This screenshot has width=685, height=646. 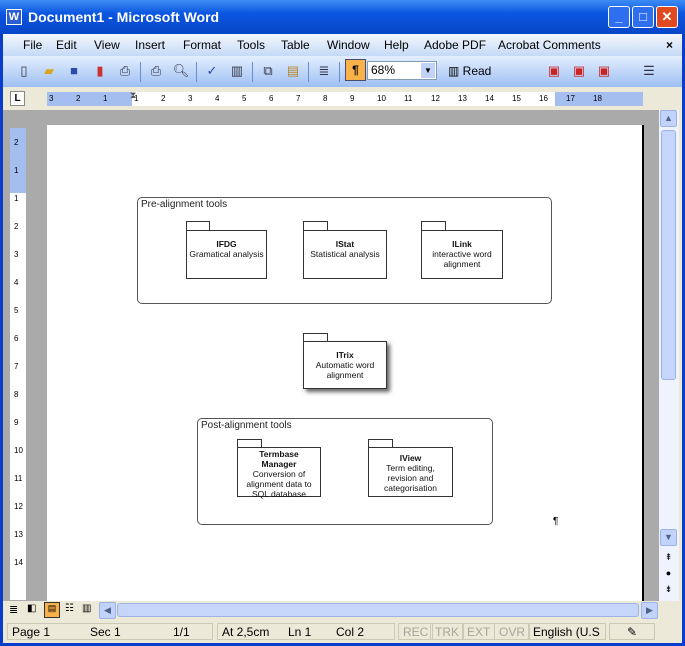 What do you see at coordinates (455, 45) in the screenshot?
I see `menu-adobe-pdf: Adobe PDF` at bounding box center [455, 45].